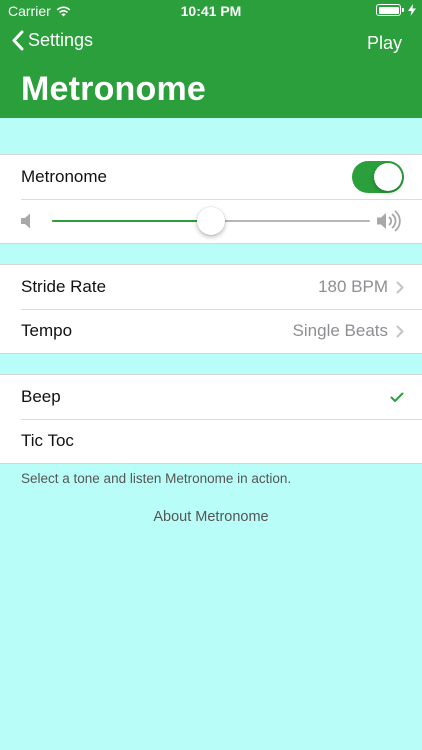 The height and width of the screenshot is (750, 422). What do you see at coordinates (211, 397) in the screenshot?
I see `tone-row-beep: Beep` at bounding box center [211, 397].